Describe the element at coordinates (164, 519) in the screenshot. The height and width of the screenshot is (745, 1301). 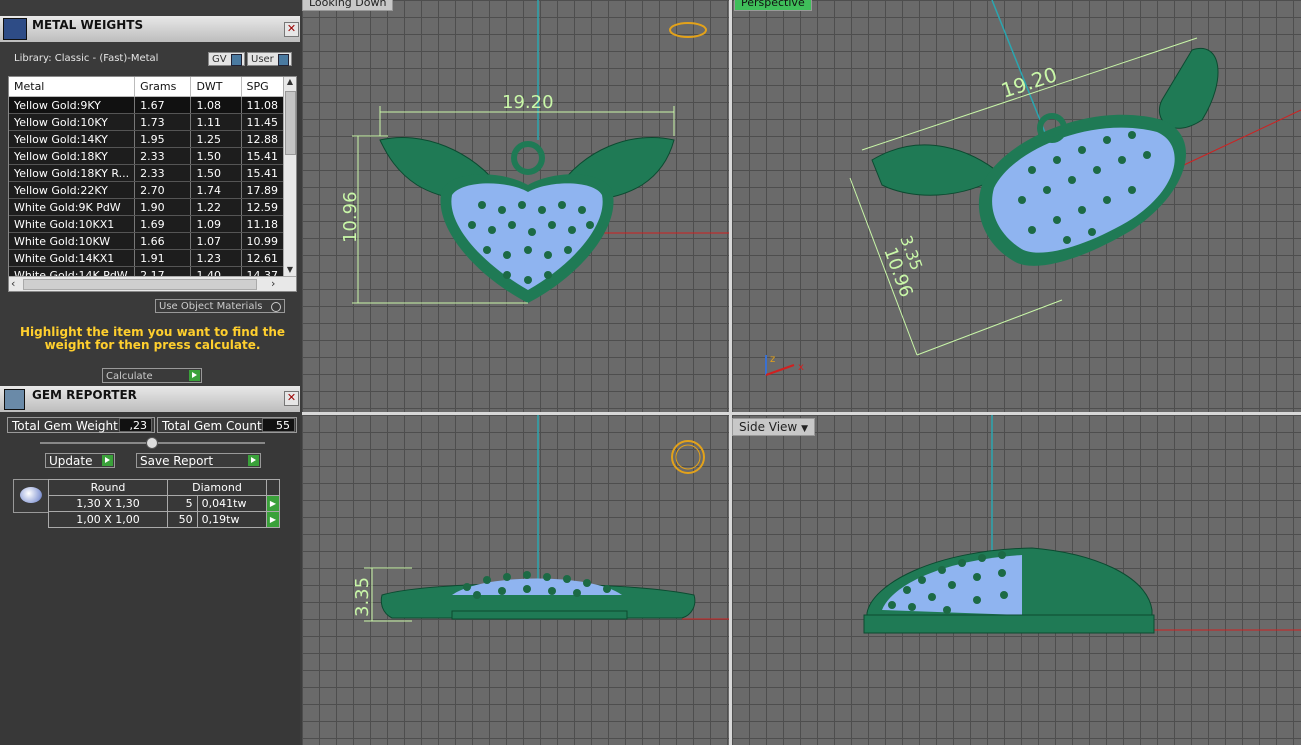
I see `gem-row: 1,00 X 1,00 50 0,19tw ▶` at that location.